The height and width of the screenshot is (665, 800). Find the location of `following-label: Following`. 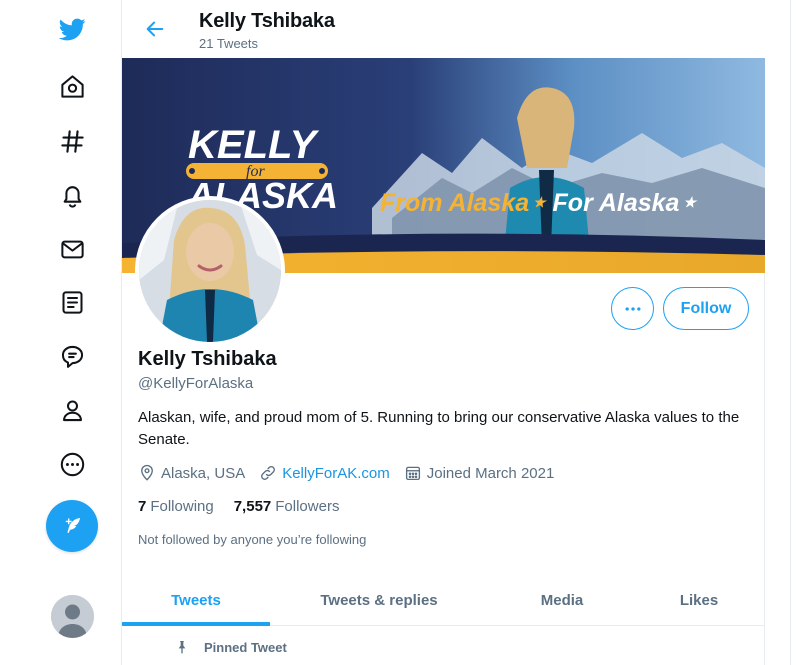

following-label: Following is located at coordinates (182, 506).